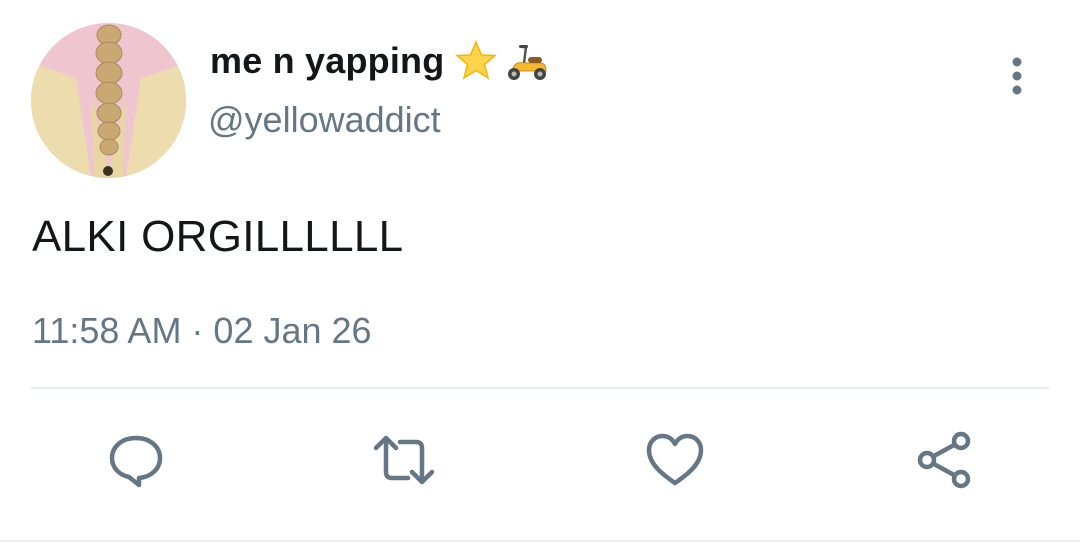  I want to click on display-name-row: me n yapping, so click(380, 61).